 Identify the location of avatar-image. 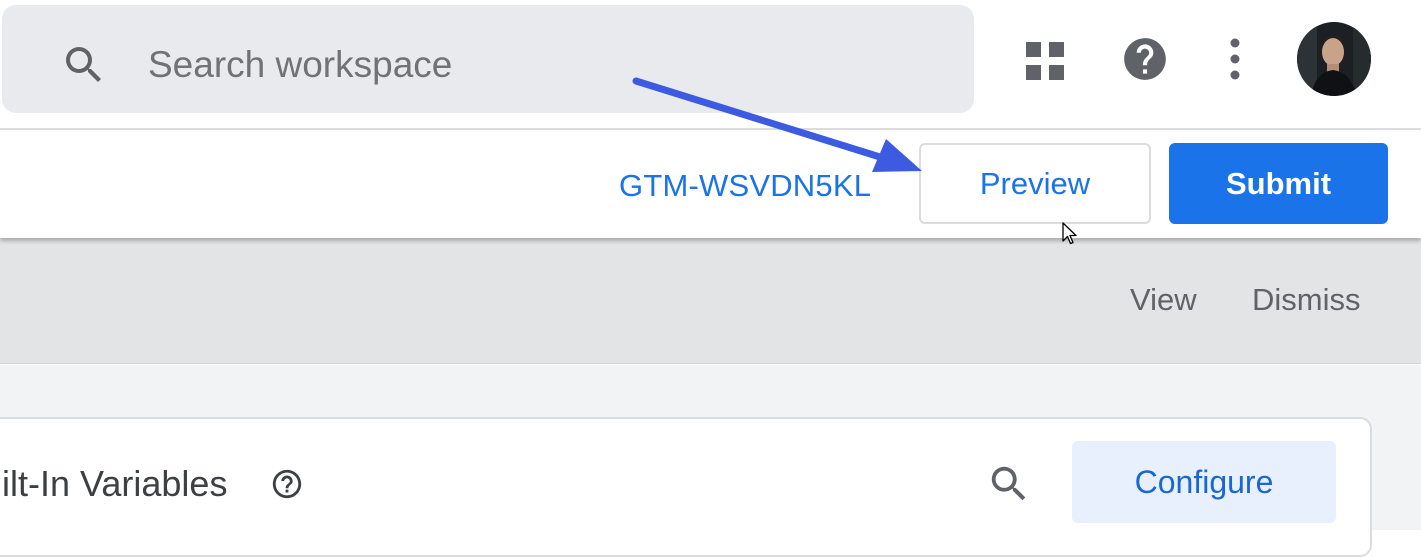
(1334, 59).